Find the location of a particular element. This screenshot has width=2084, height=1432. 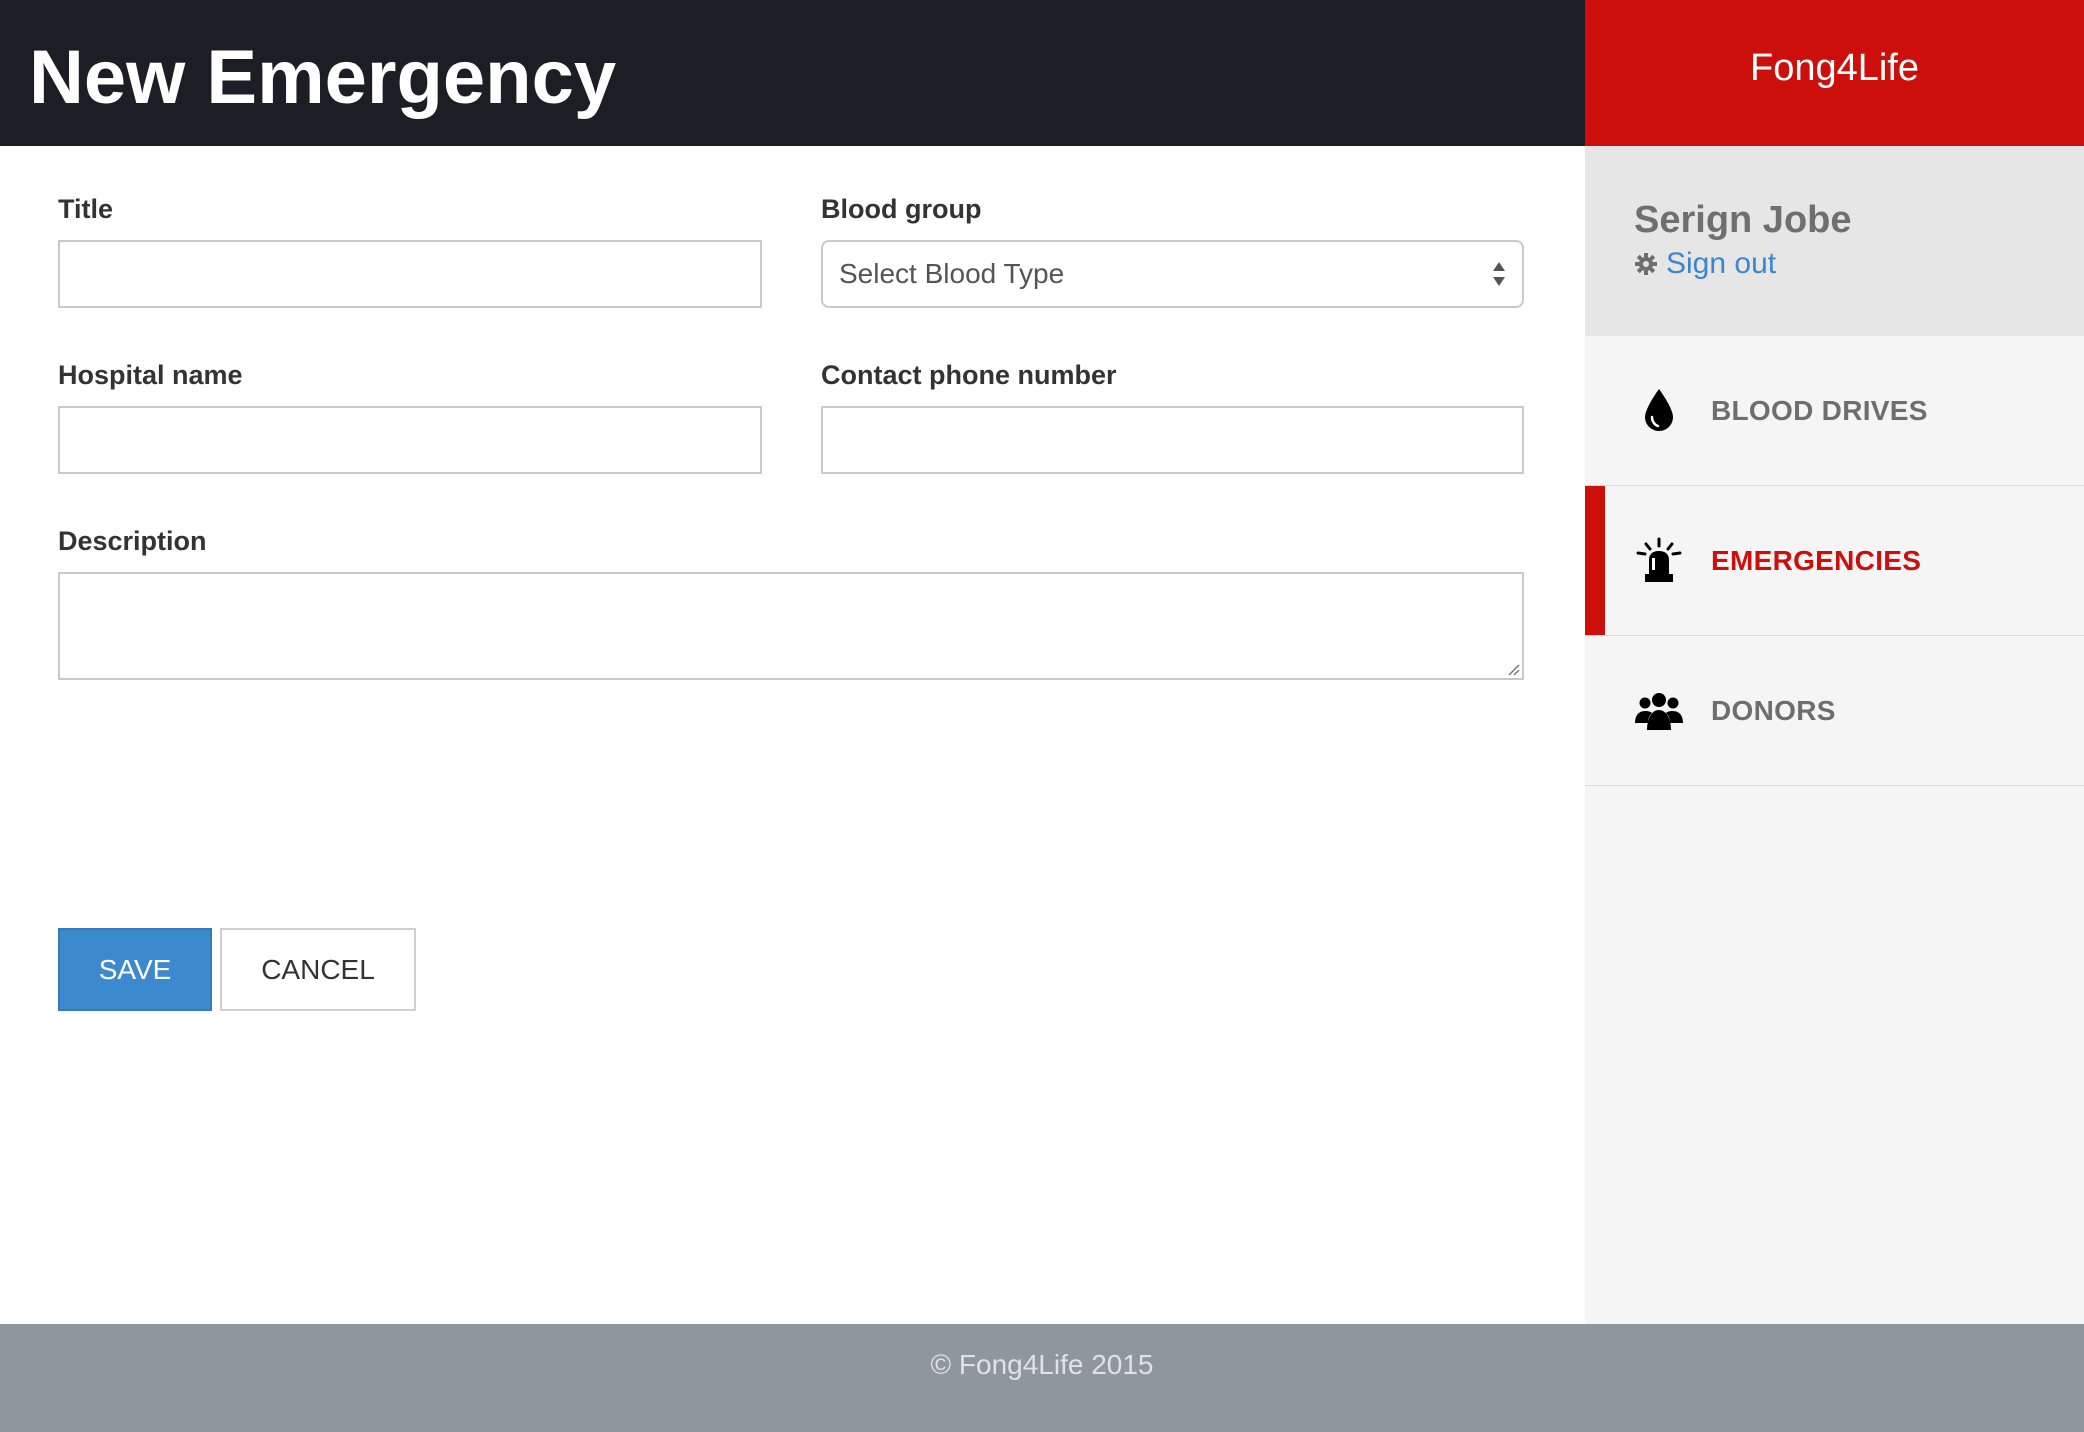

nav-item-emergencies: EMERGENCIES is located at coordinates (1834, 561).